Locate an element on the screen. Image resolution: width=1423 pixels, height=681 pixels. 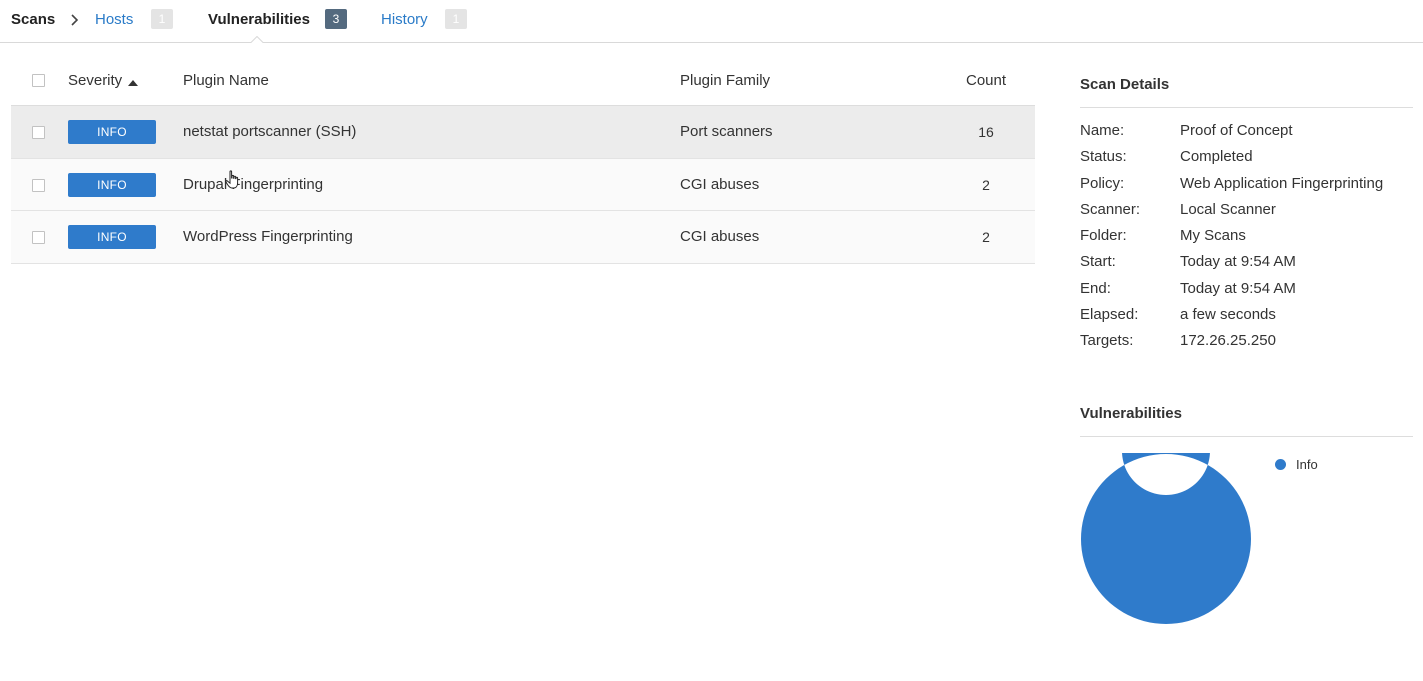
legend-label: Info is located at coordinates (1307, 464).